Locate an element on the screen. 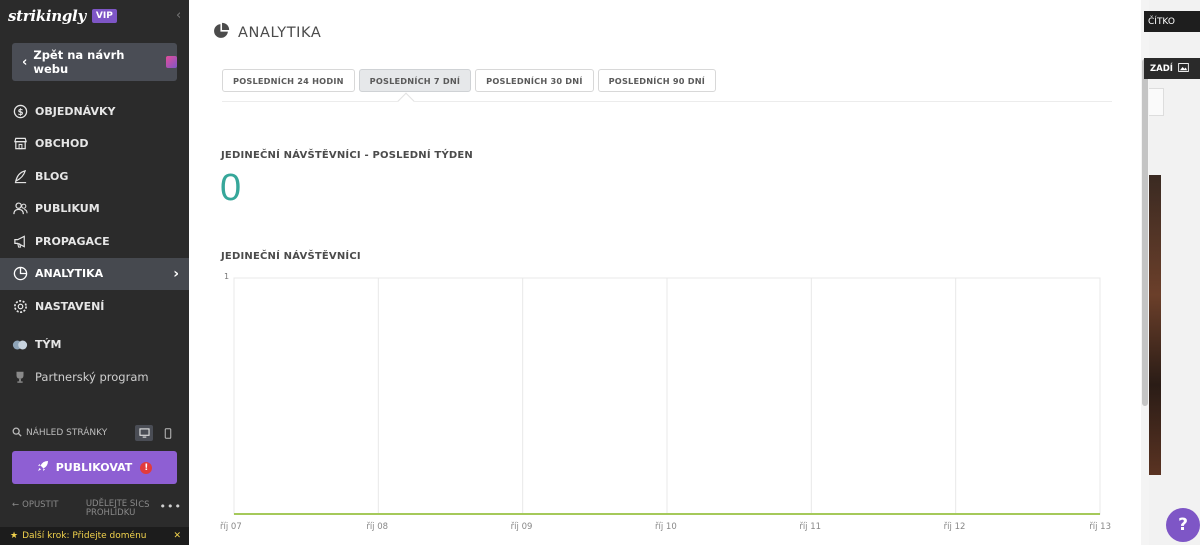 This screenshot has height=545, width=1200. x-tick-label: říj 09 is located at coordinates (522, 527).